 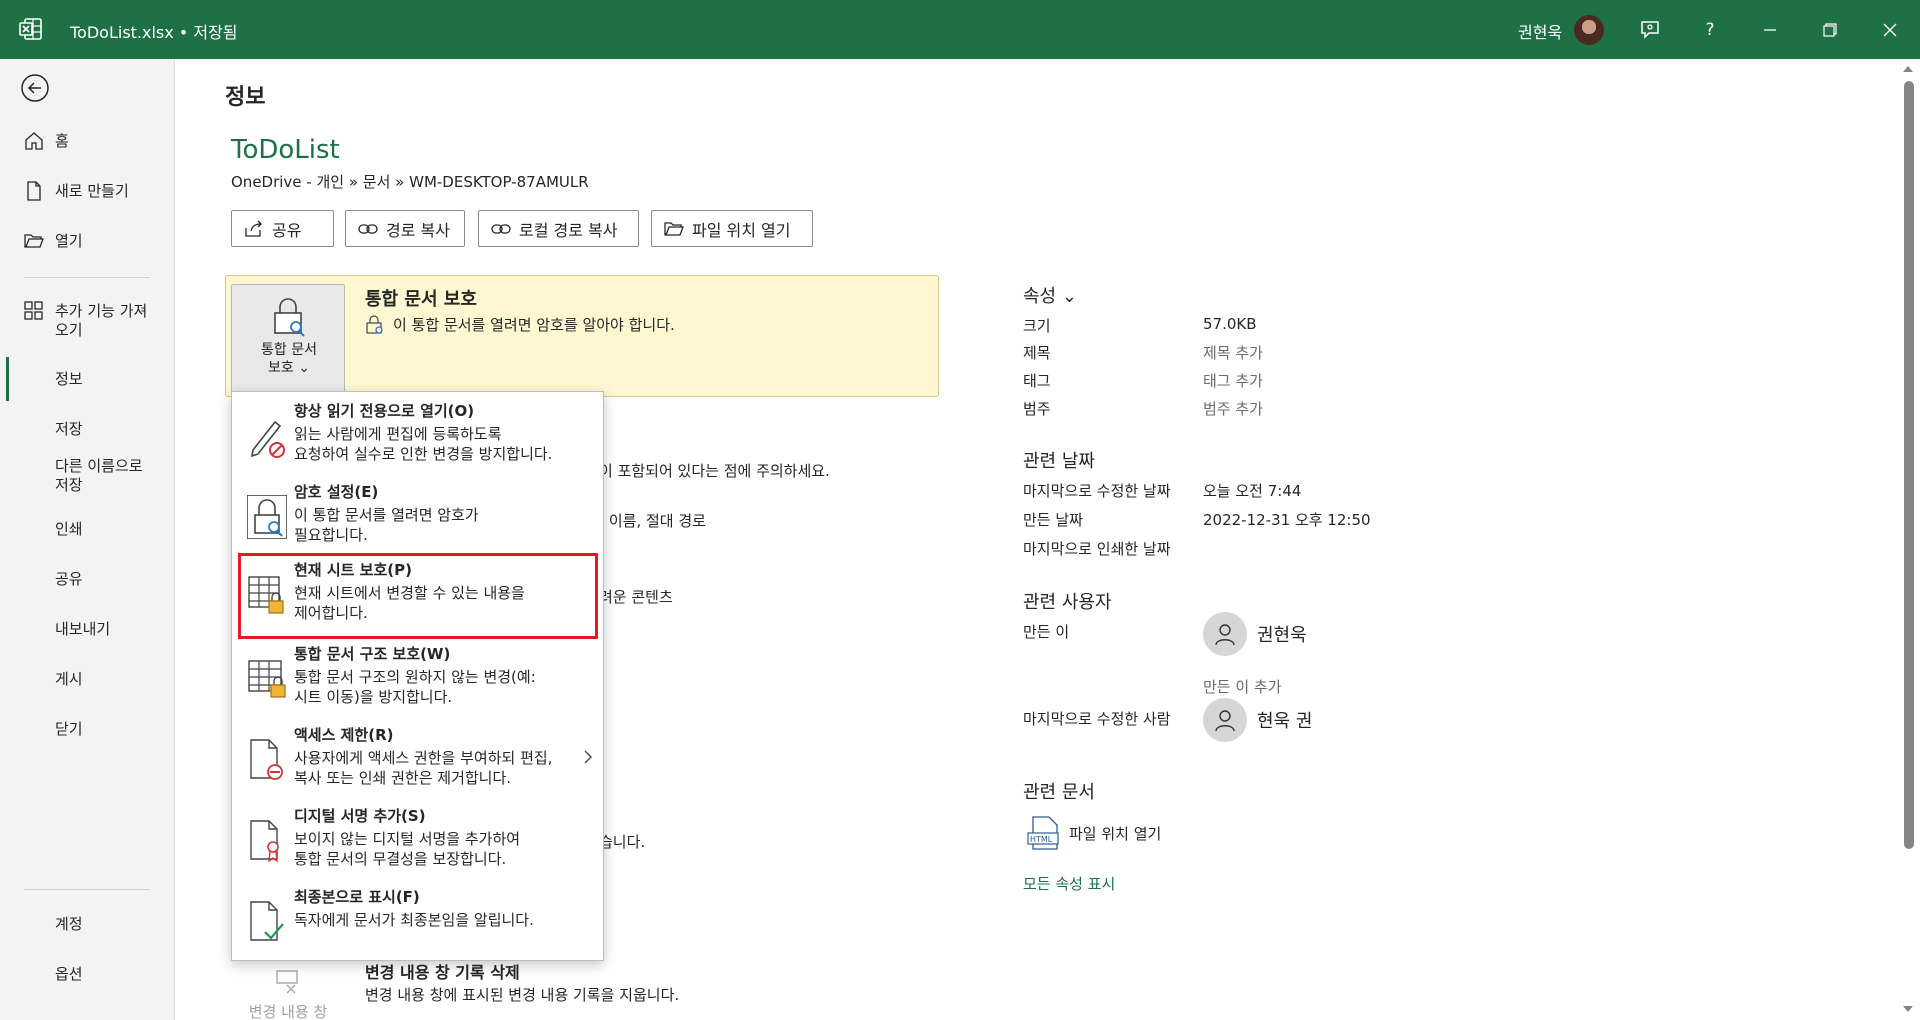 I want to click on share-button: 공유, so click(x=282, y=228).